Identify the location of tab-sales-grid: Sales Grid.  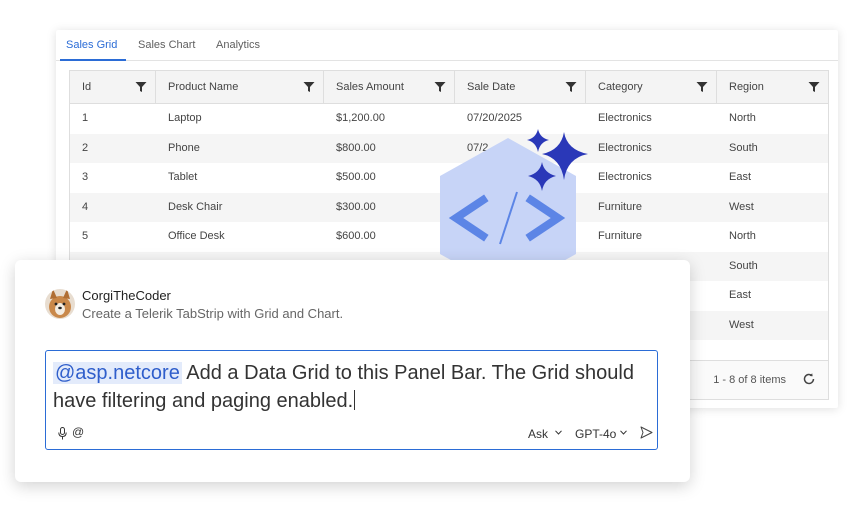
(91, 45).